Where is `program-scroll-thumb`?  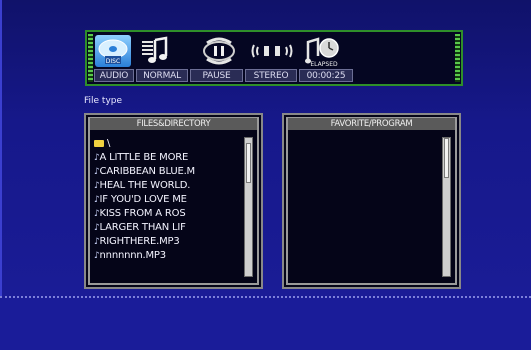
program-scroll-thumb is located at coordinates (446, 158).